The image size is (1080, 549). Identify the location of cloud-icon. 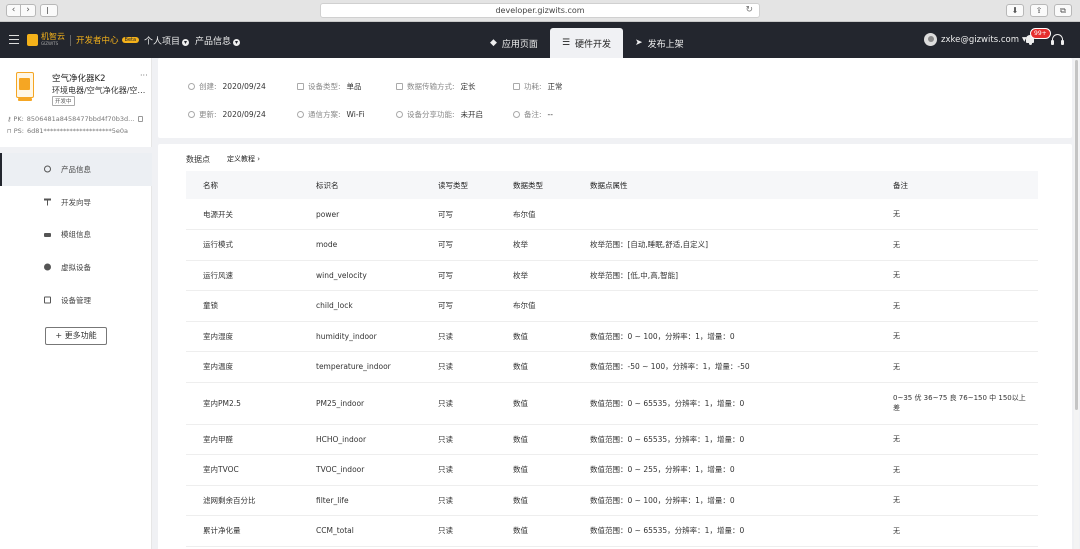
(300, 114).